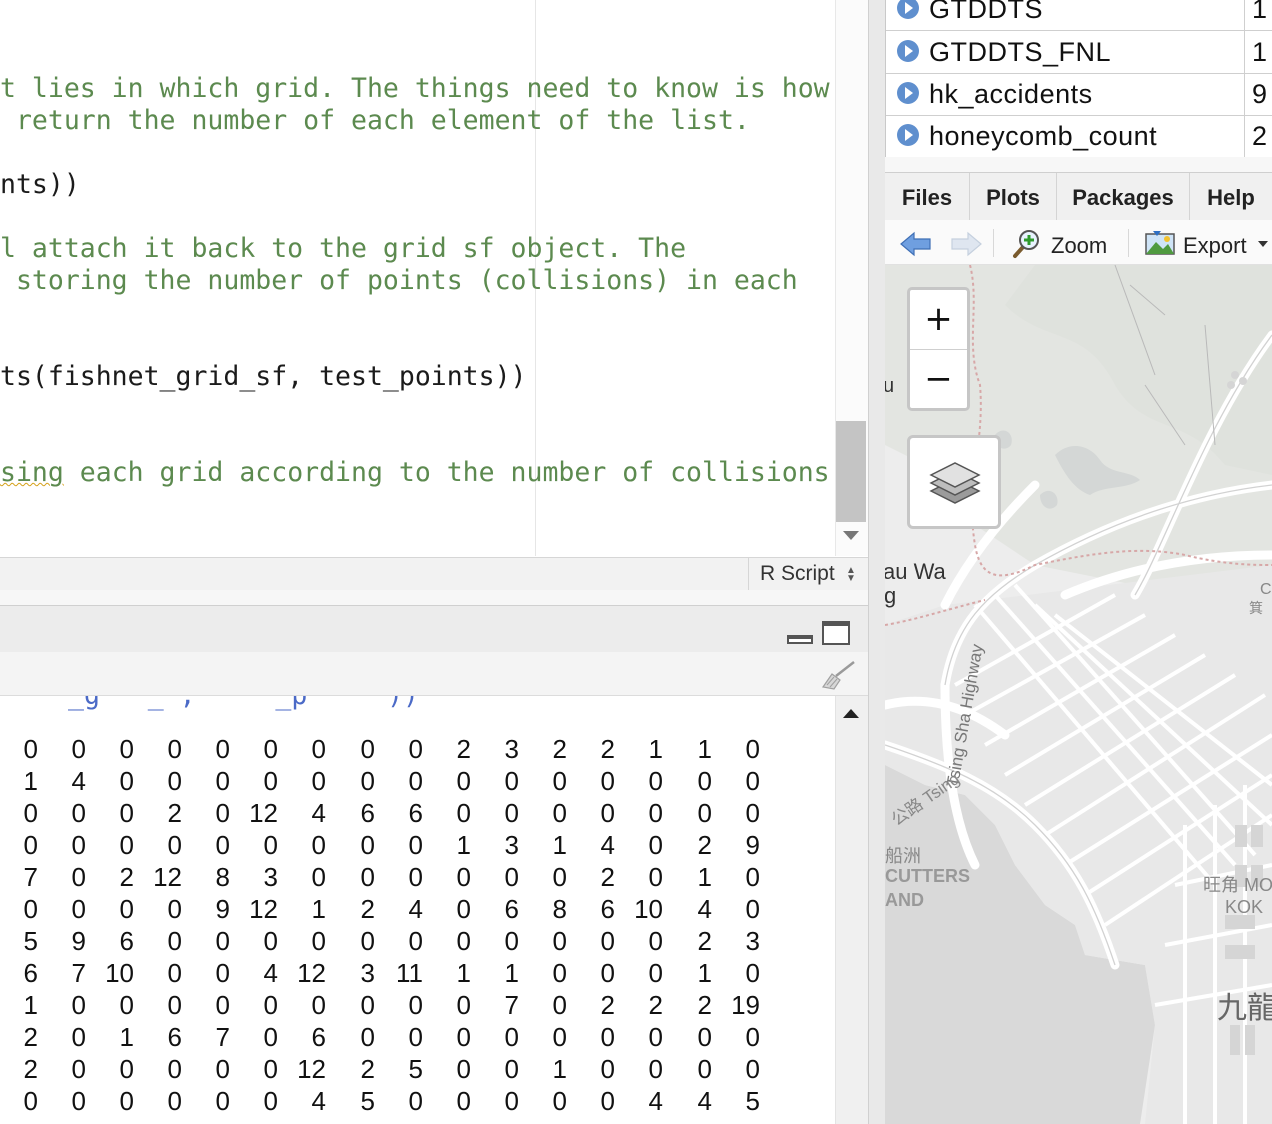  Describe the element at coordinates (434, 674) in the screenshot. I see `console-toolbar` at that location.